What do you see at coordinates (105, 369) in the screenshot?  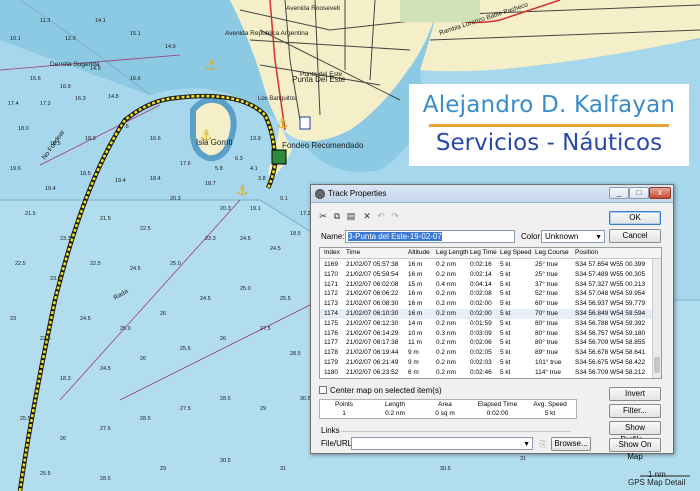 I see `svg-text: 24.5` at bounding box center [105, 369].